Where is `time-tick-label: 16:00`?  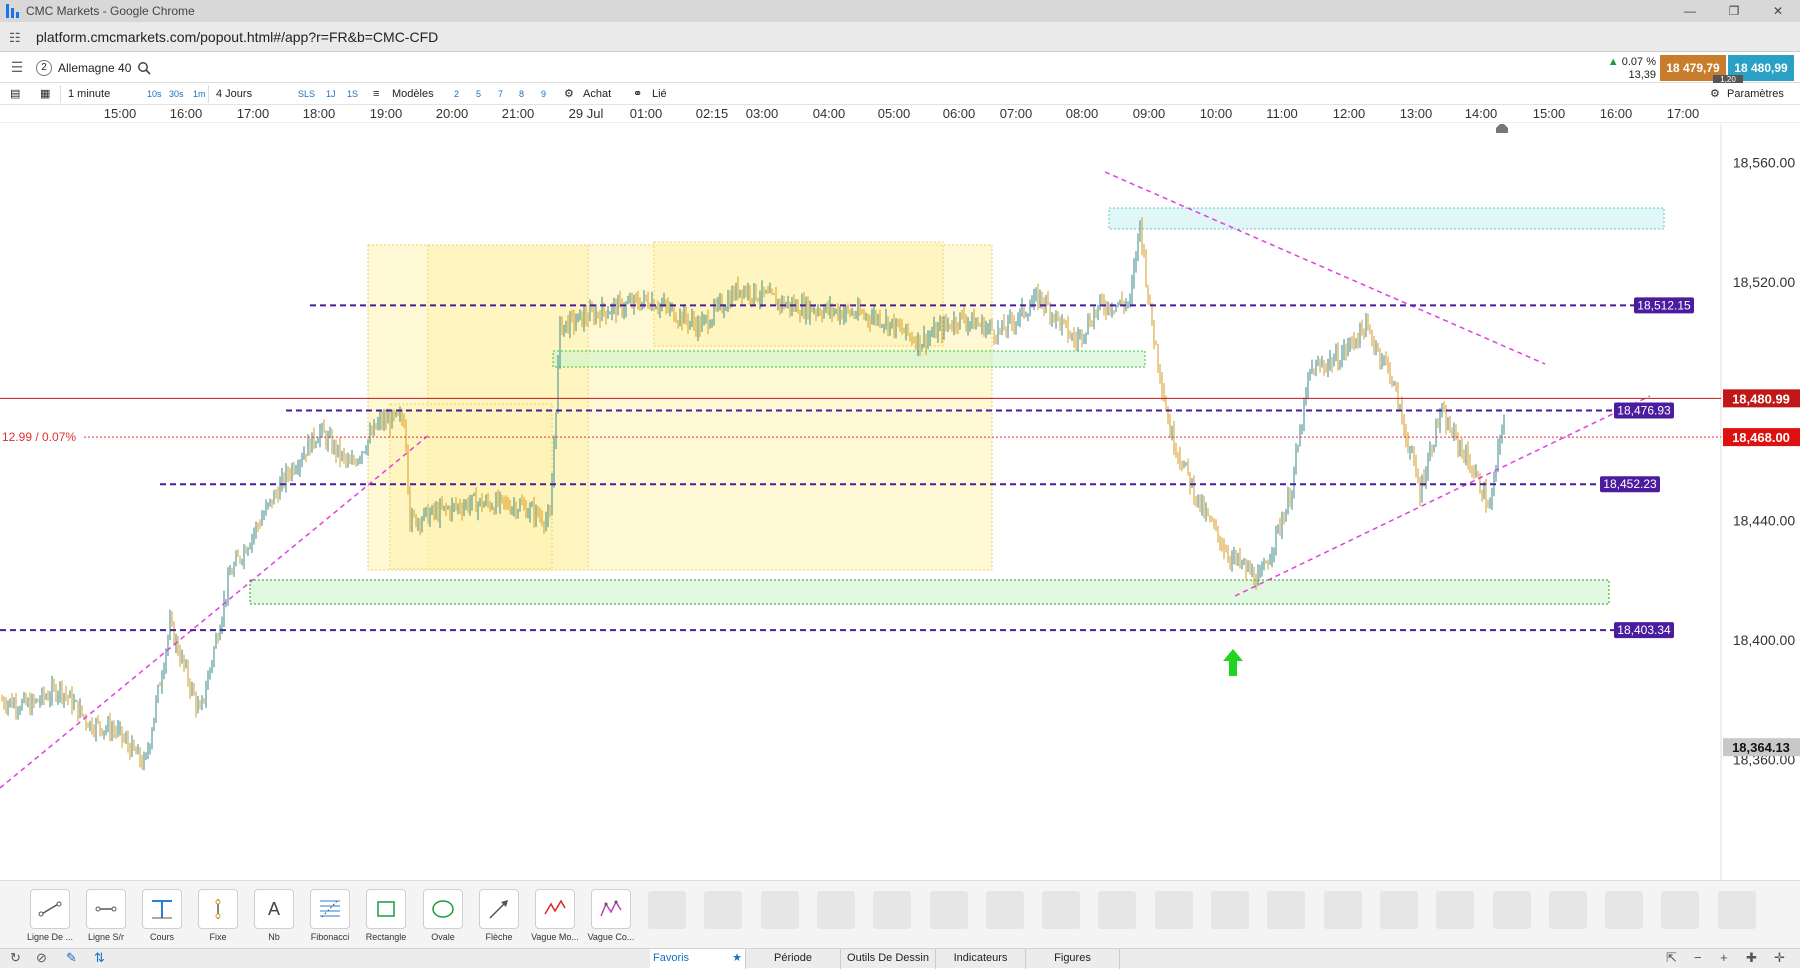 time-tick-label: 16:00 is located at coordinates (1616, 113).